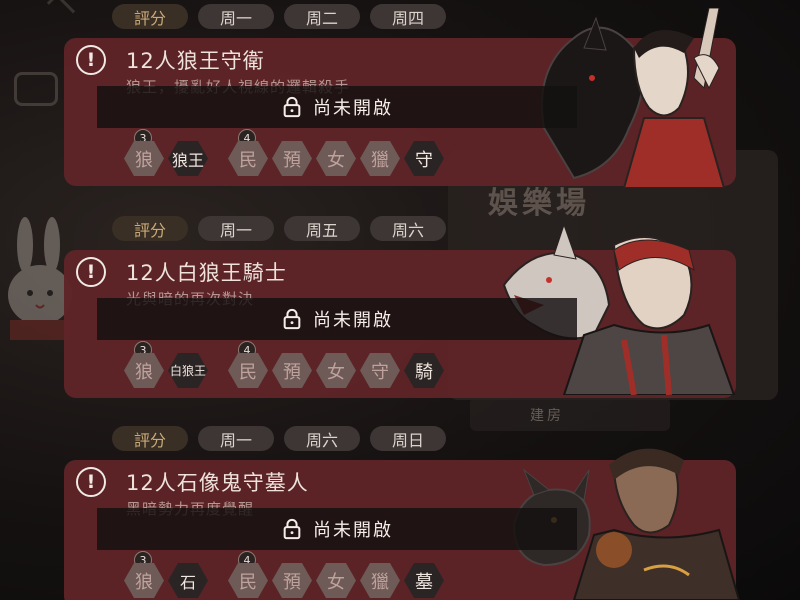  Describe the element at coordinates (36, 89) in the screenshot. I see `chat-icon` at that location.